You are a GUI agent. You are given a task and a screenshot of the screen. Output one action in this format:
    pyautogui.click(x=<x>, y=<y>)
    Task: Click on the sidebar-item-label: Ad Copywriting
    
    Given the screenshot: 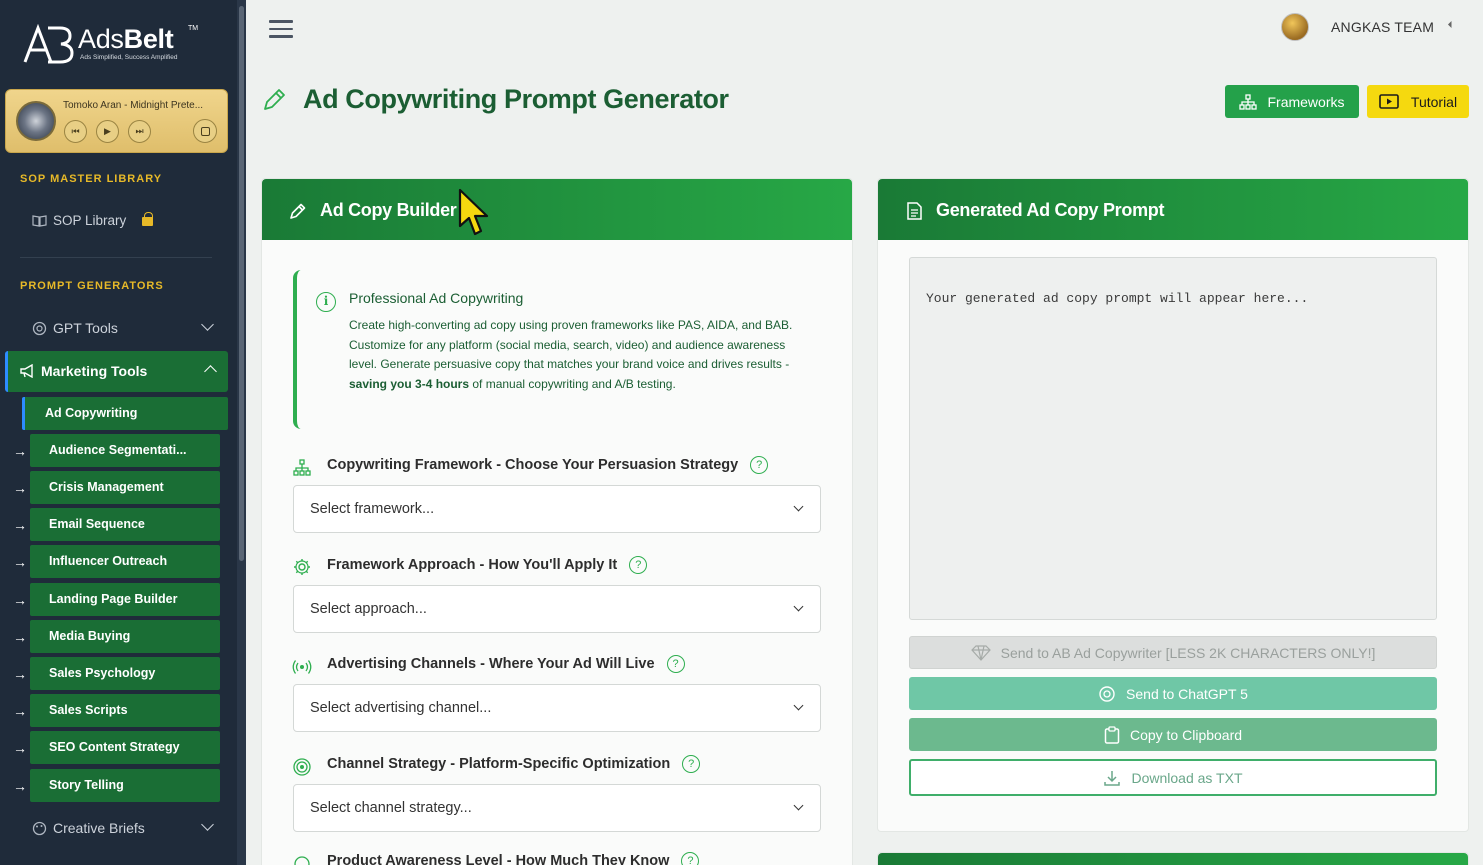 What is the action you would take?
    pyautogui.click(x=91, y=413)
    